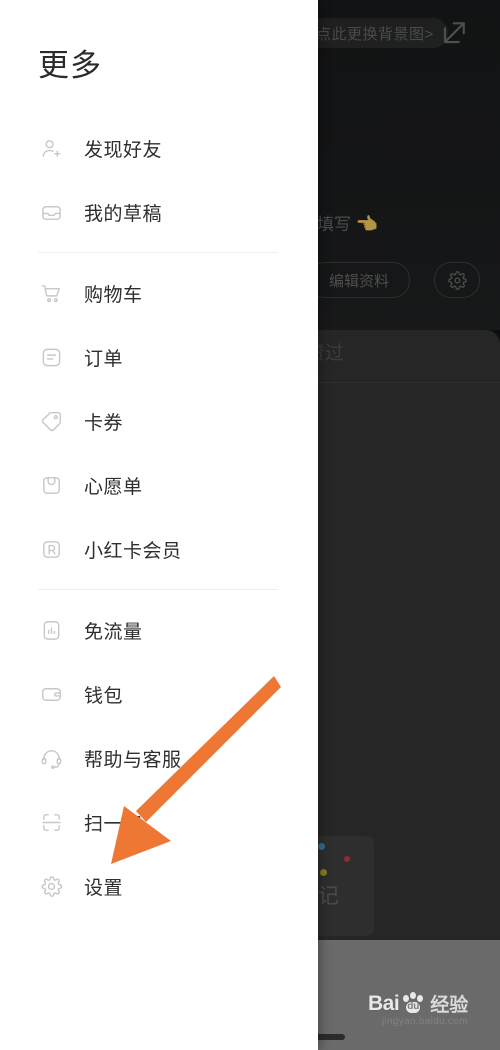 Image resolution: width=500 pixels, height=1050 pixels. What do you see at coordinates (104, 696) in the screenshot?
I see `menu-item-label: 钱包` at bounding box center [104, 696].